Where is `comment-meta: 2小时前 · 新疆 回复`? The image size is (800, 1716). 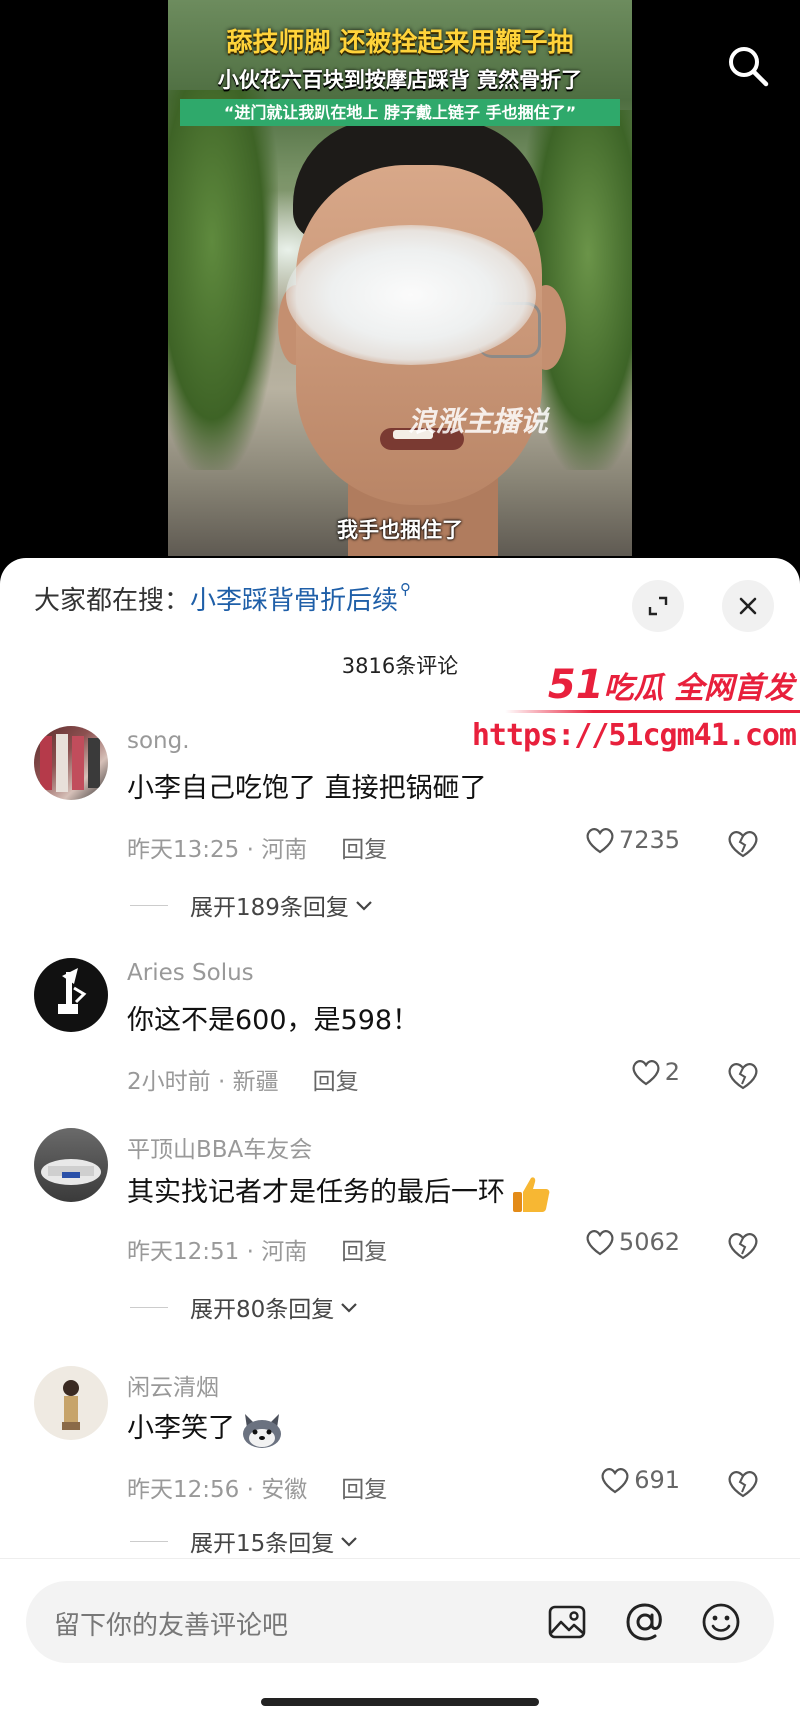 comment-meta: 2小时前 · 新疆 回复 is located at coordinates (243, 1082).